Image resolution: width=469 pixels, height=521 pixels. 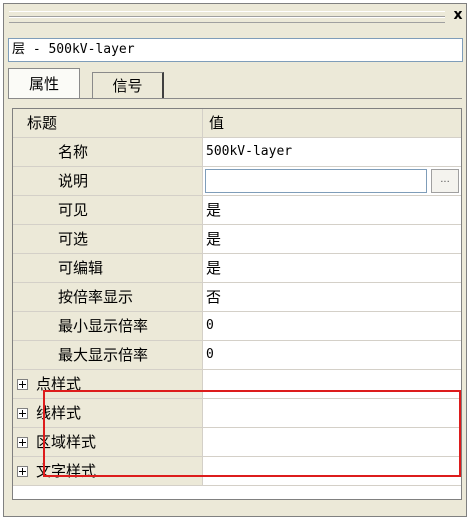 I want to click on description-input, so click(x=316, y=181).